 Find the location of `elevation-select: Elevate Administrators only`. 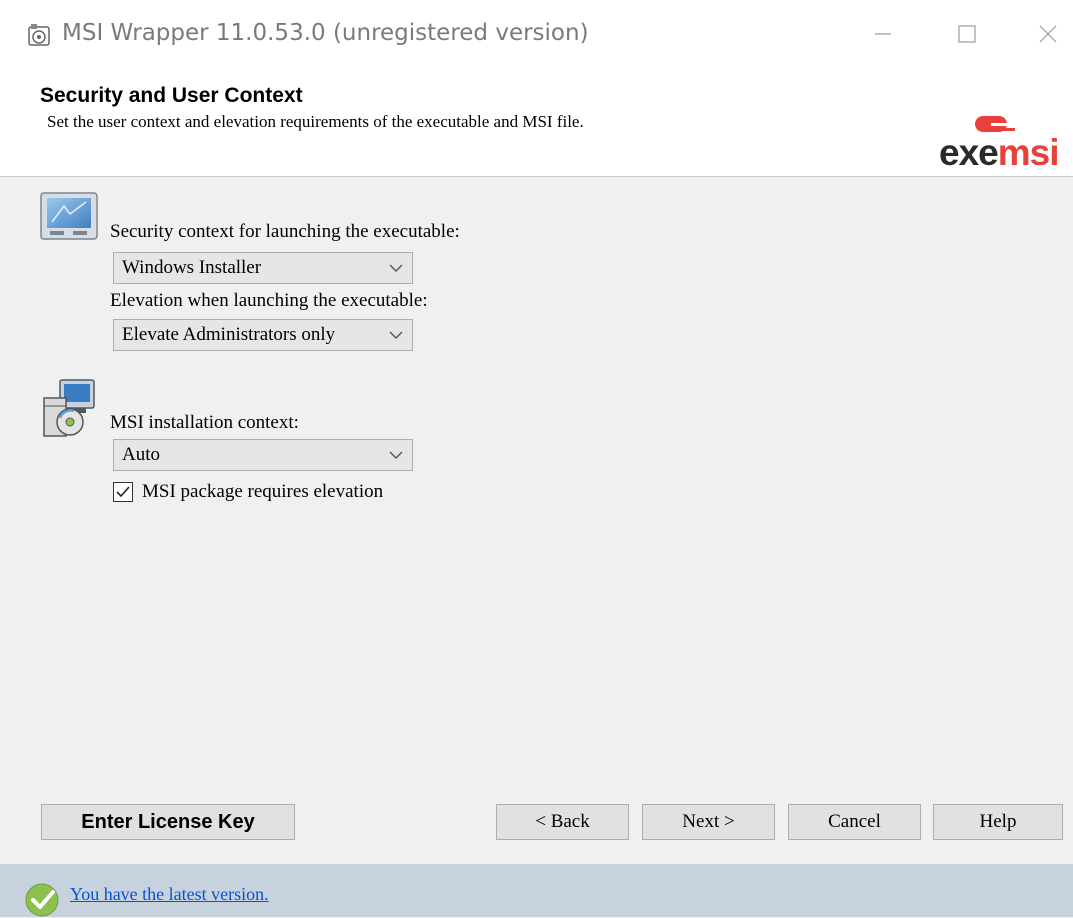

elevation-select: Elevate Administrators only is located at coordinates (263, 335).